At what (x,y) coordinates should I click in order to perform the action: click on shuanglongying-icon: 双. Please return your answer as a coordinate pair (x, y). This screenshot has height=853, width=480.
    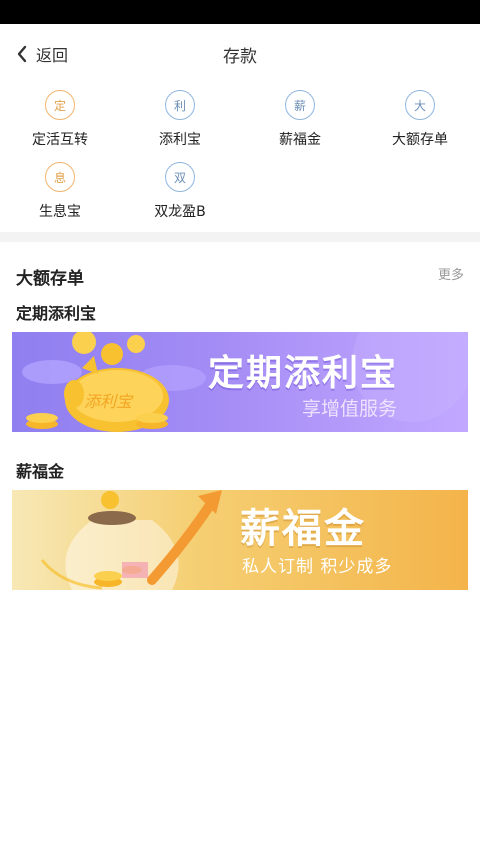
    Looking at the image, I should click on (180, 177).